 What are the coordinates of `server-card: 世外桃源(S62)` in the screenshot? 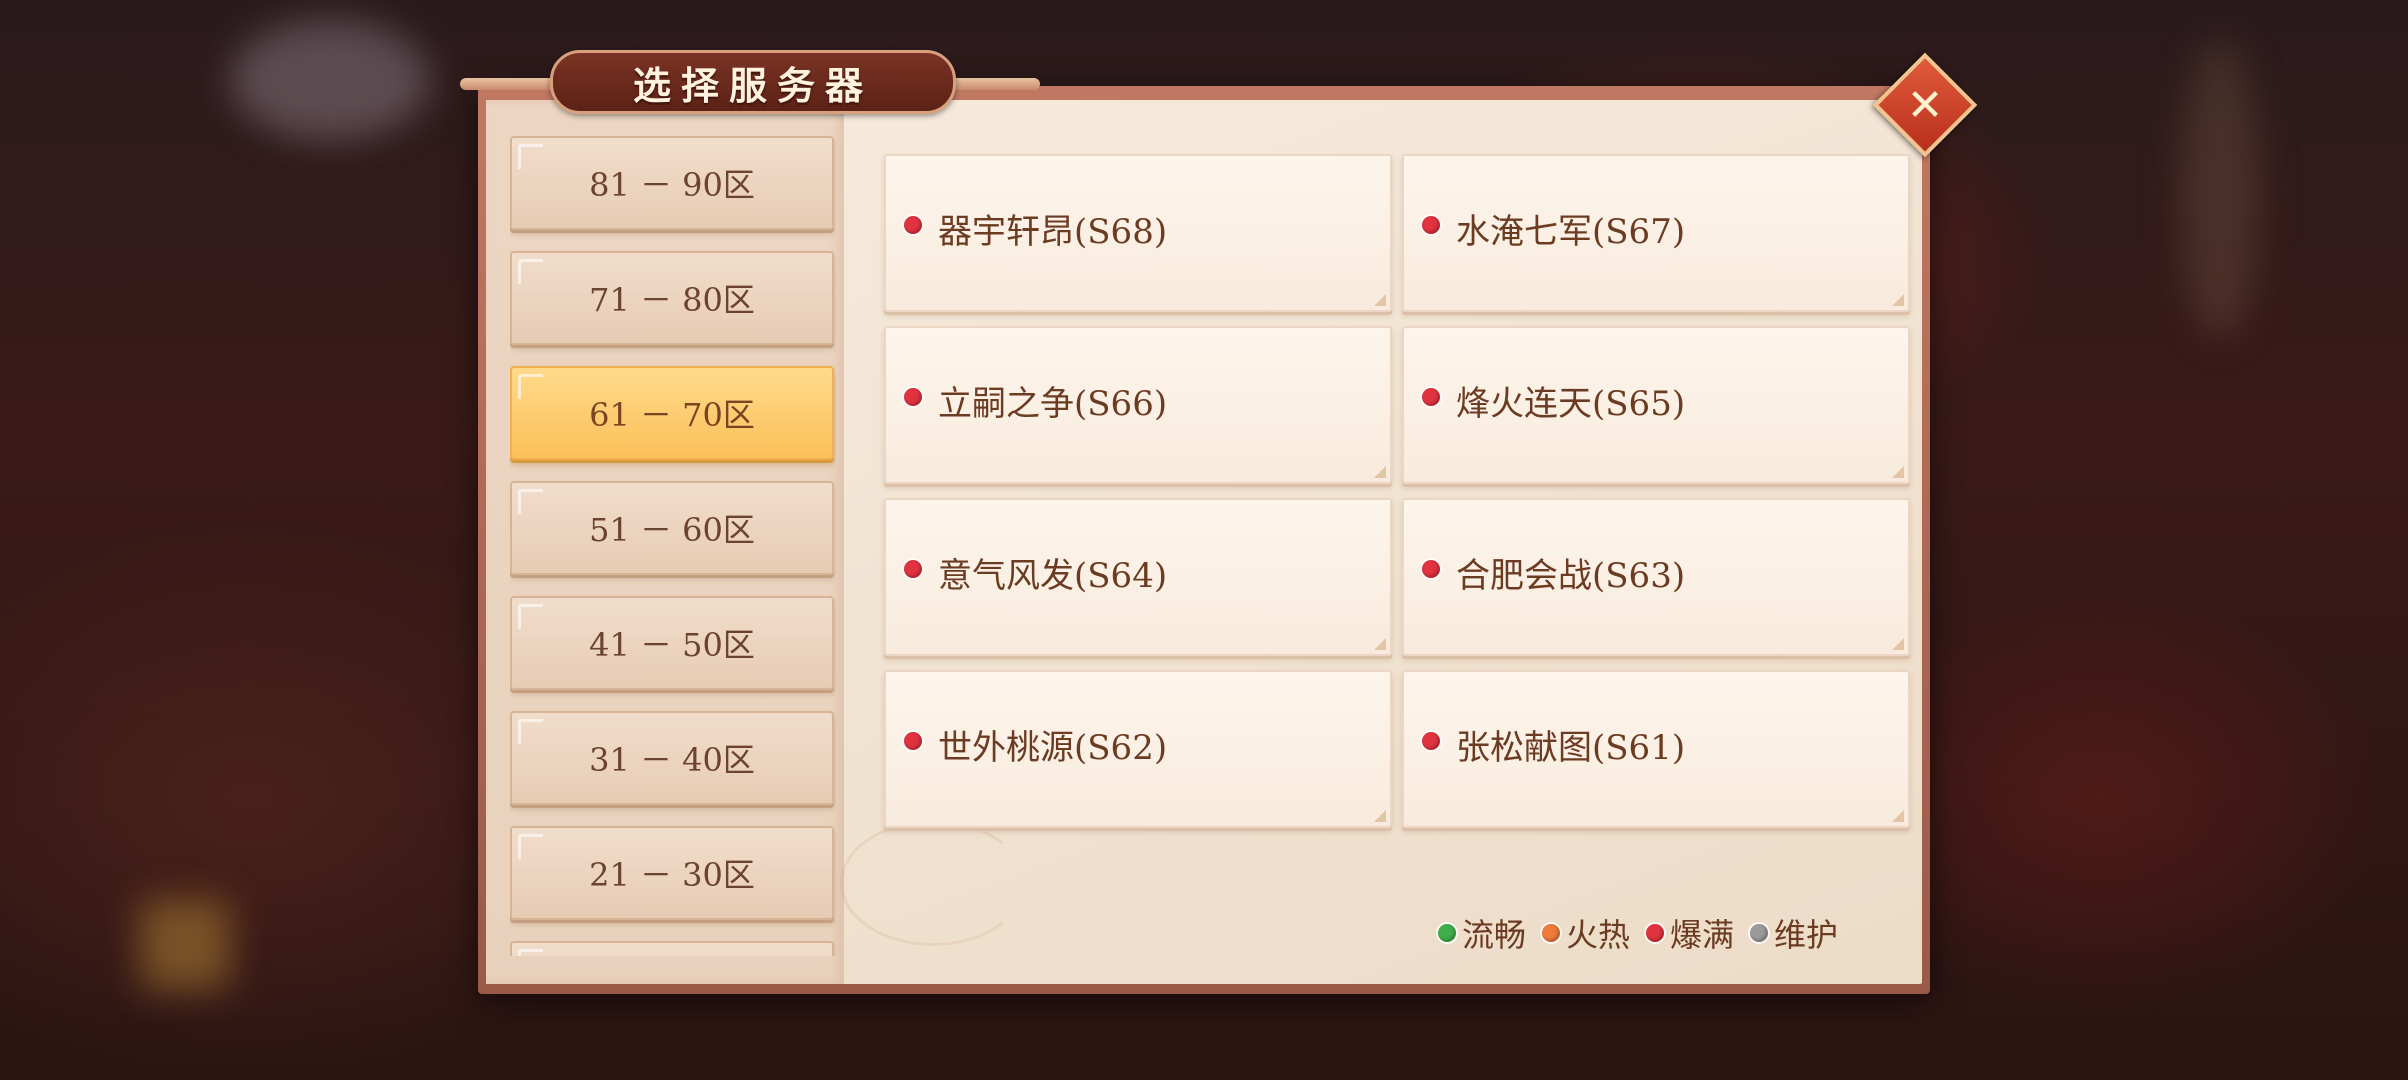 It's located at (1138, 749).